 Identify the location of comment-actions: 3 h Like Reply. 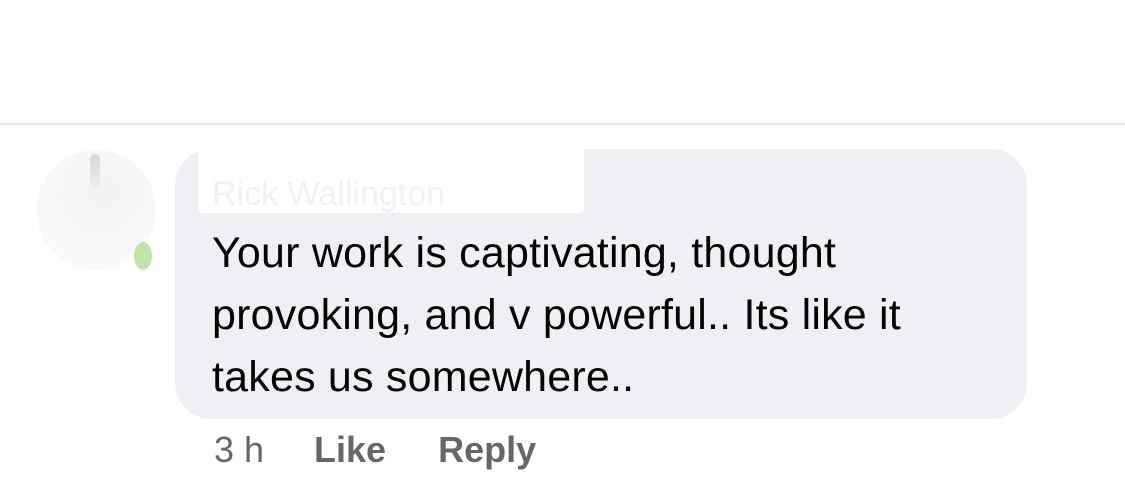
(375, 450).